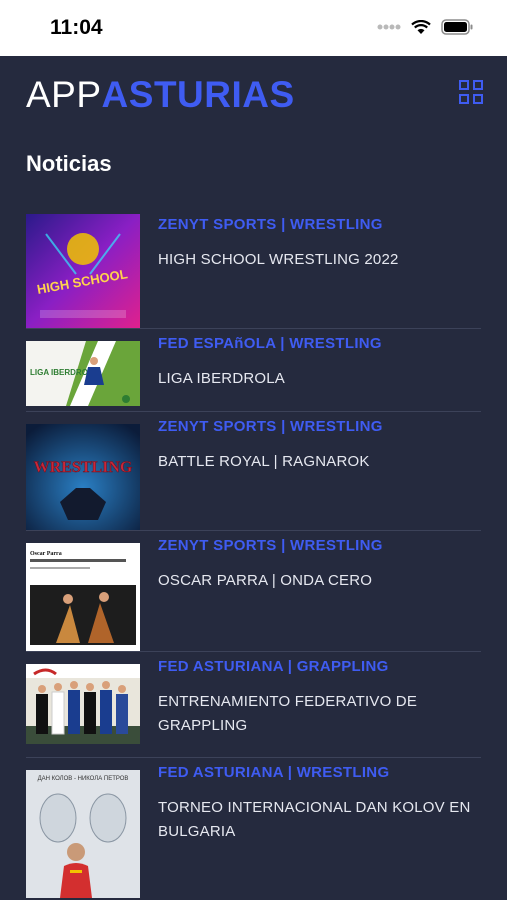 The width and height of the screenshot is (507, 900). What do you see at coordinates (222, 378) in the screenshot?
I see `news-title: LIGA IBERDROLA` at bounding box center [222, 378].